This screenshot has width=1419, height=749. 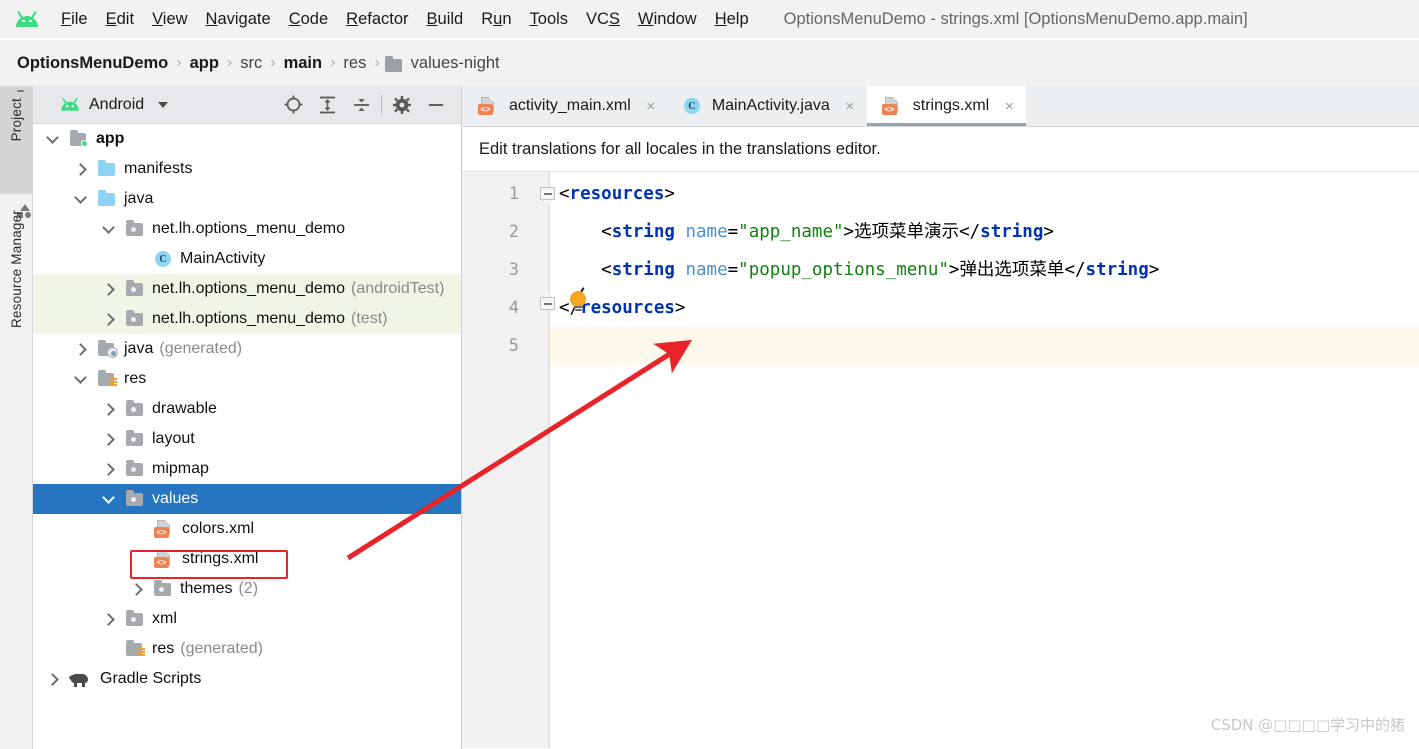 What do you see at coordinates (506, 460) in the screenshot?
I see `editor-gutter` at bounding box center [506, 460].